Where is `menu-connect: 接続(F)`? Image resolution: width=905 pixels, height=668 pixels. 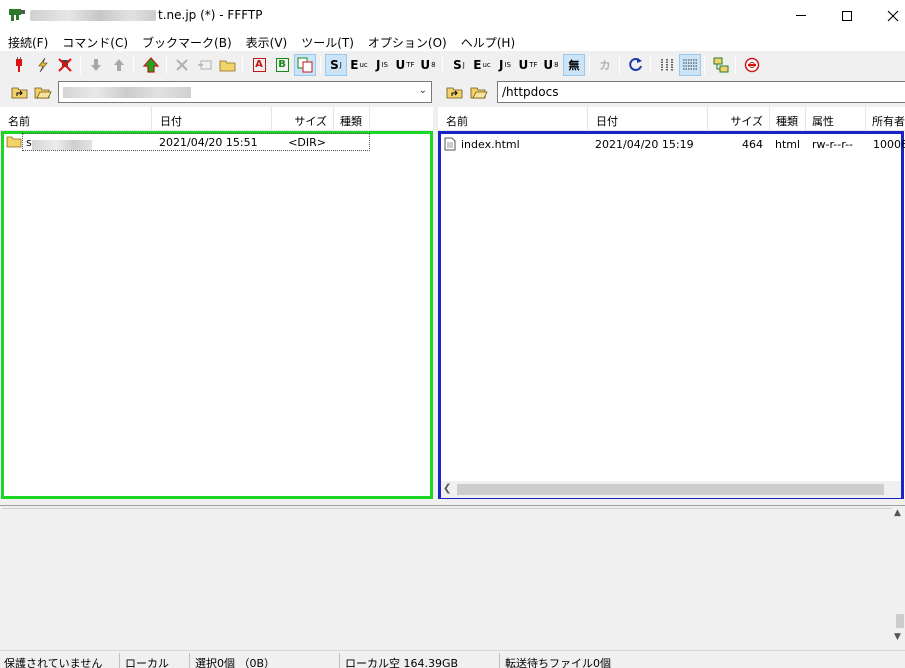 menu-connect: 接続(F) is located at coordinates (28, 41).